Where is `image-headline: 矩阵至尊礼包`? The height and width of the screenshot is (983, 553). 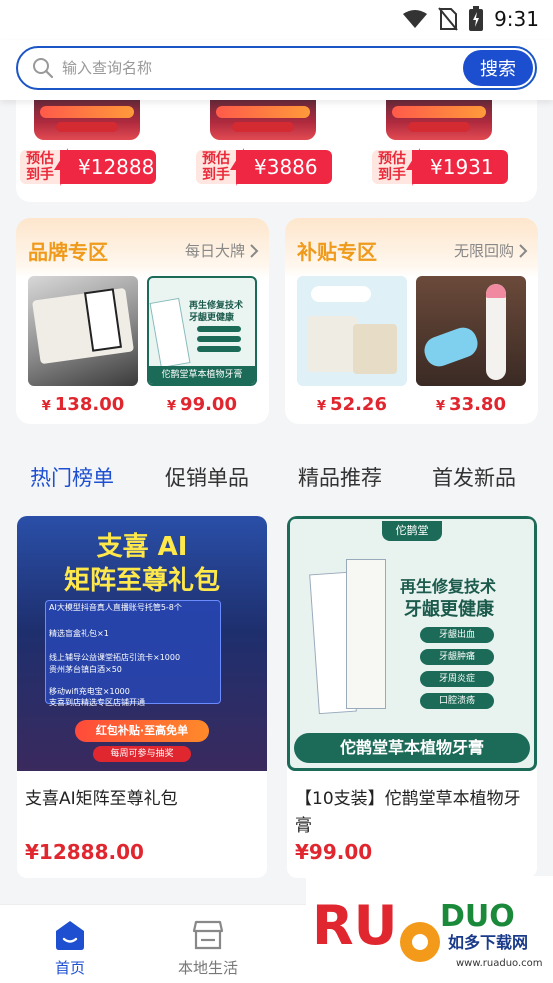
image-headline: 矩阵至尊礼包 is located at coordinates (141, 581).